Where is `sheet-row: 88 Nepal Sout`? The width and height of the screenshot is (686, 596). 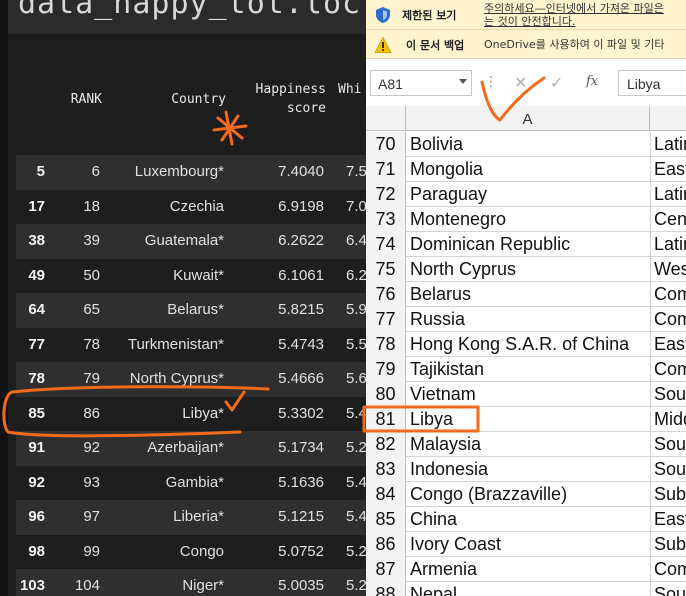
sheet-row: 88 Nepal Sout is located at coordinates (526, 589).